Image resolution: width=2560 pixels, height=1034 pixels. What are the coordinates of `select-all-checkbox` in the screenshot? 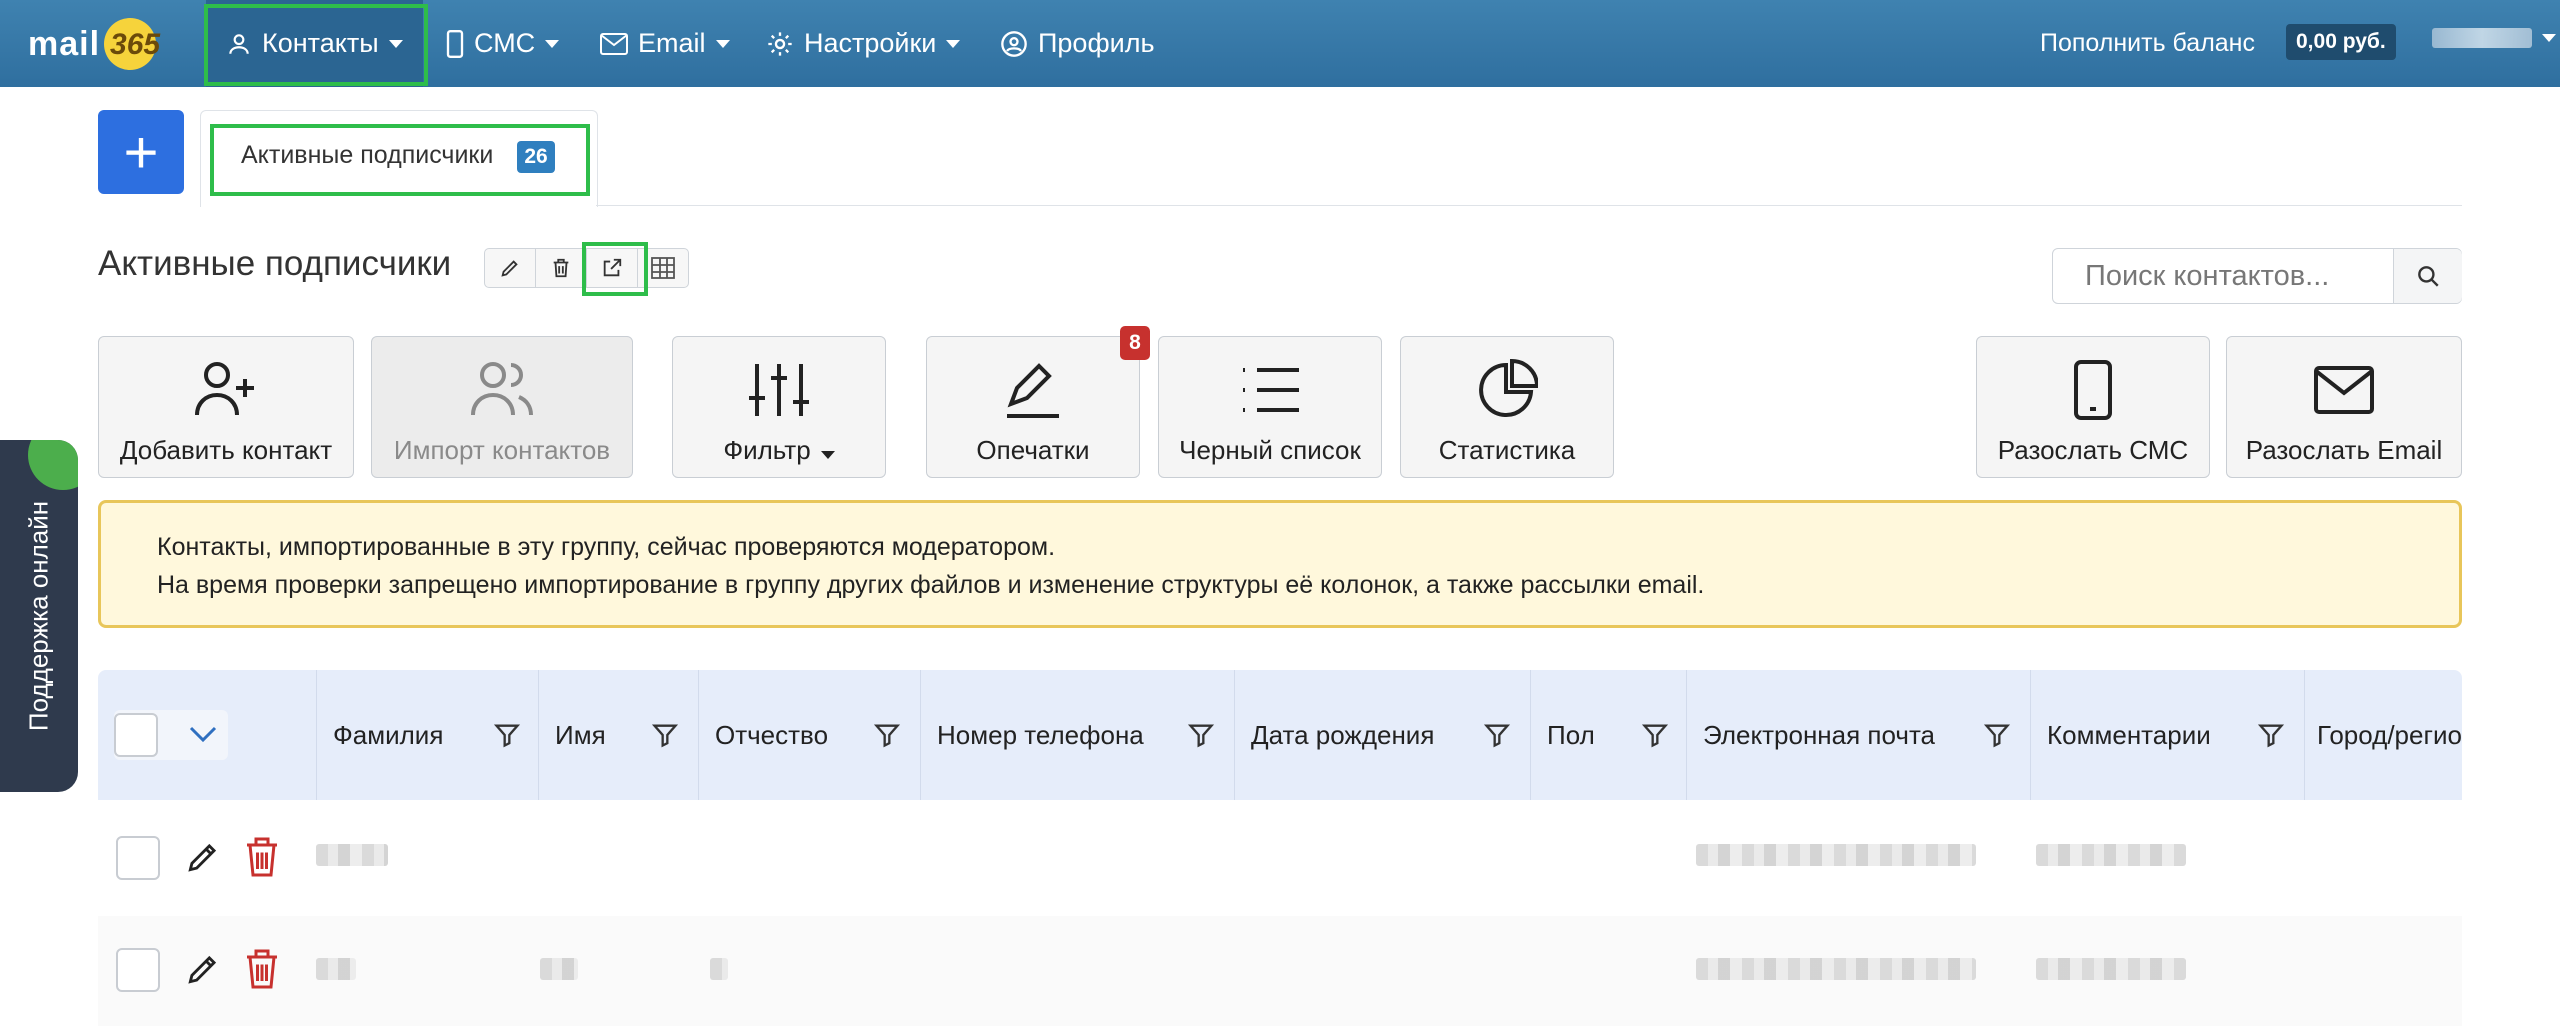 It's located at (136, 735).